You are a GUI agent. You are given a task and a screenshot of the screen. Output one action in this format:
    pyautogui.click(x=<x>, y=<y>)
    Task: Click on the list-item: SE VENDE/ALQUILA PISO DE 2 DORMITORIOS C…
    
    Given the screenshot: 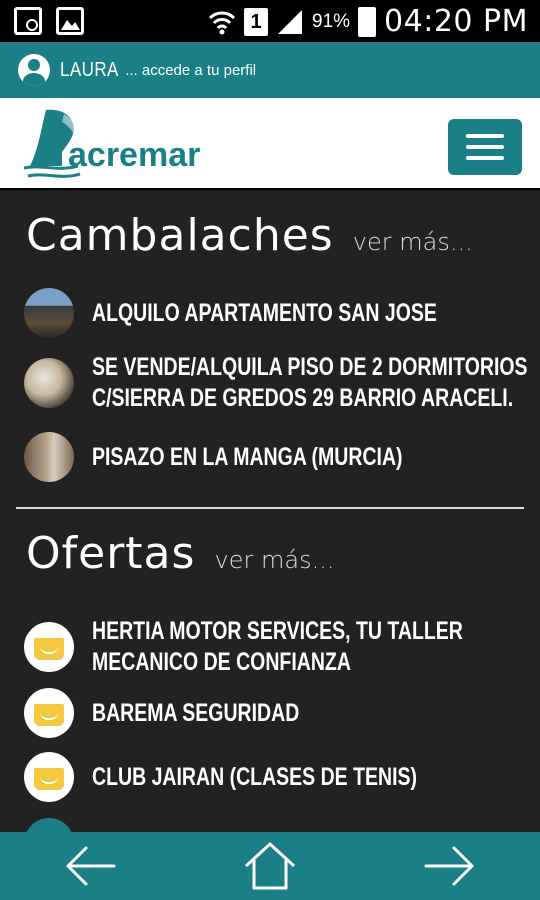 What is the action you would take?
    pyautogui.click(x=276, y=383)
    